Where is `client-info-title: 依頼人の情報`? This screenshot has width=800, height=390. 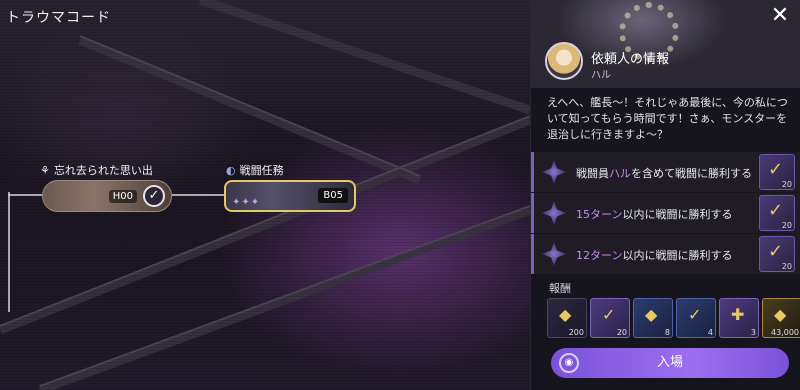 client-info-title: 依頼人の情報 is located at coordinates (630, 59).